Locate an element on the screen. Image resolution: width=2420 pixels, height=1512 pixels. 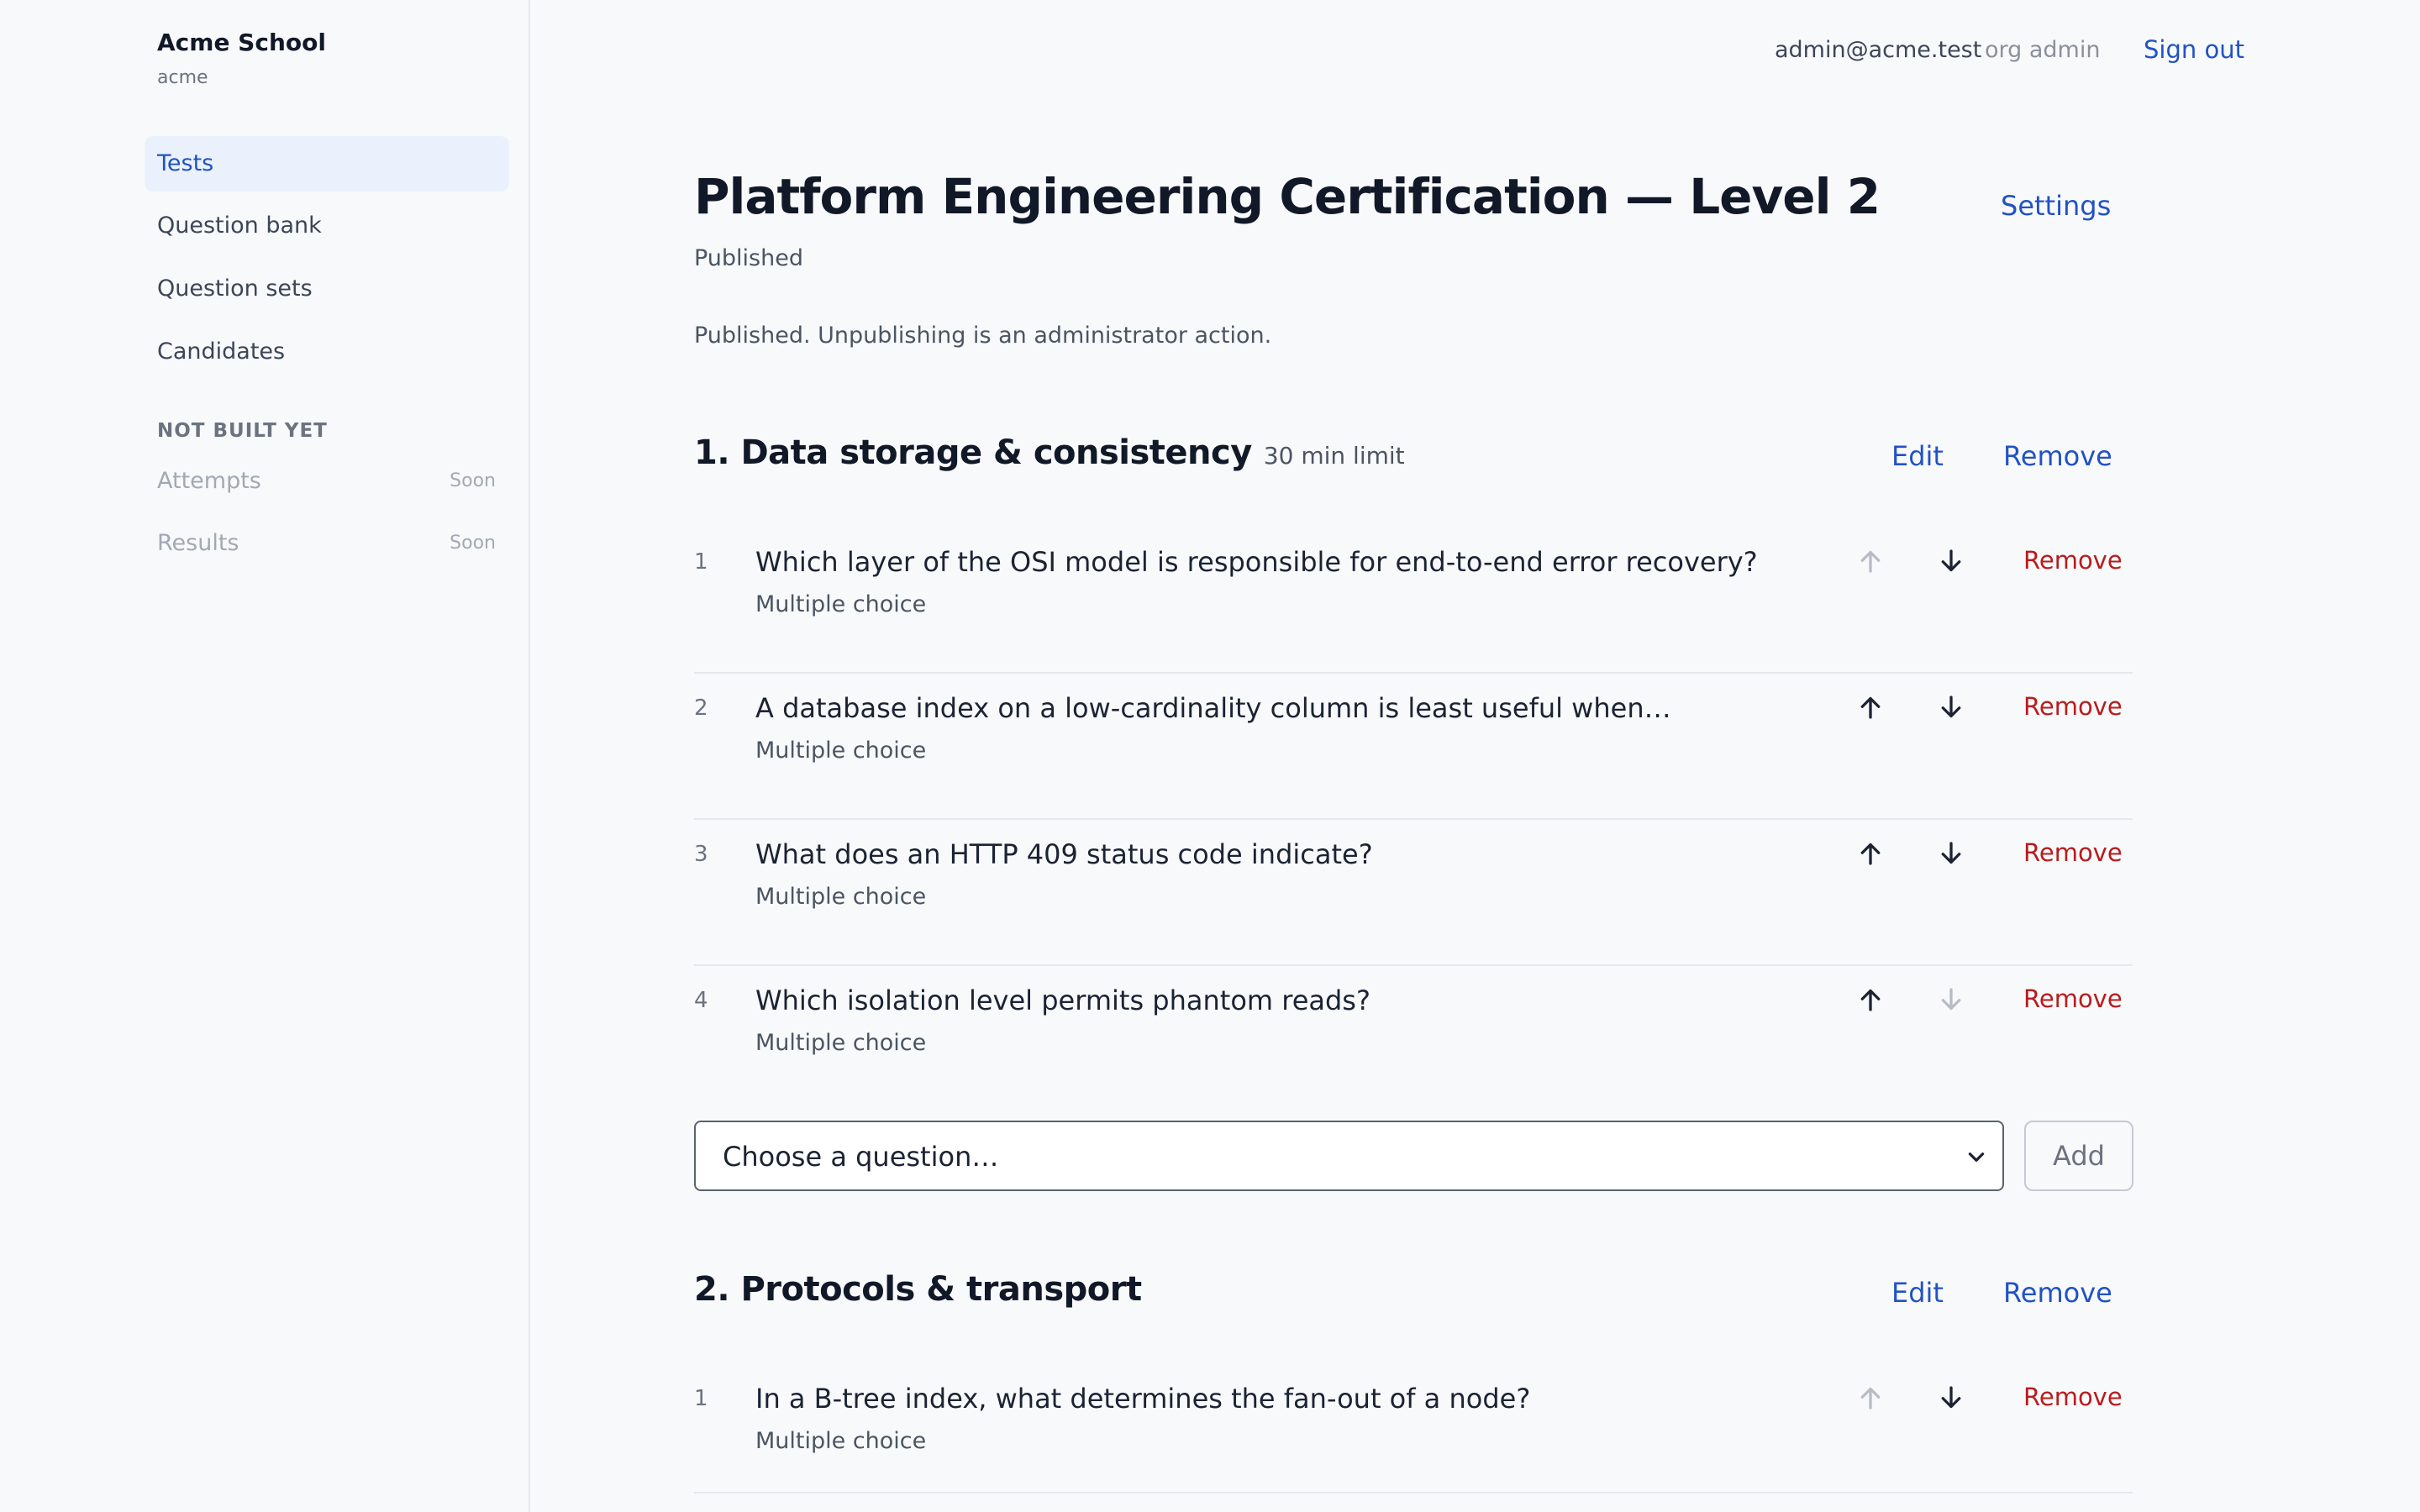
sign-out-link: Sign out is located at coordinates (2194, 49).